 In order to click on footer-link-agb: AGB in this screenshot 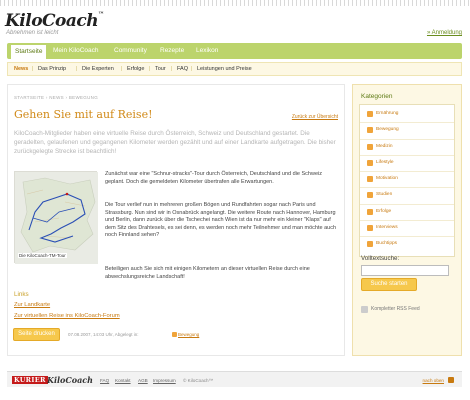, I will do `click(143, 380)`.